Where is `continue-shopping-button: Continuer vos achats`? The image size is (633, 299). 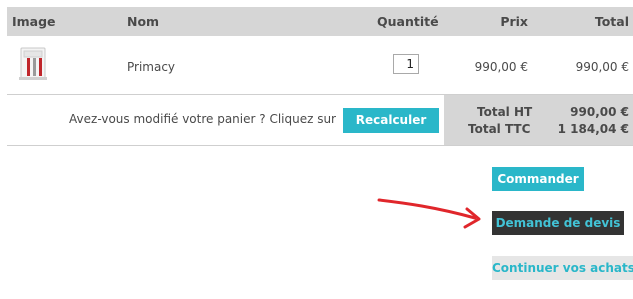 continue-shopping-button: Continuer vos achats is located at coordinates (562, 268).